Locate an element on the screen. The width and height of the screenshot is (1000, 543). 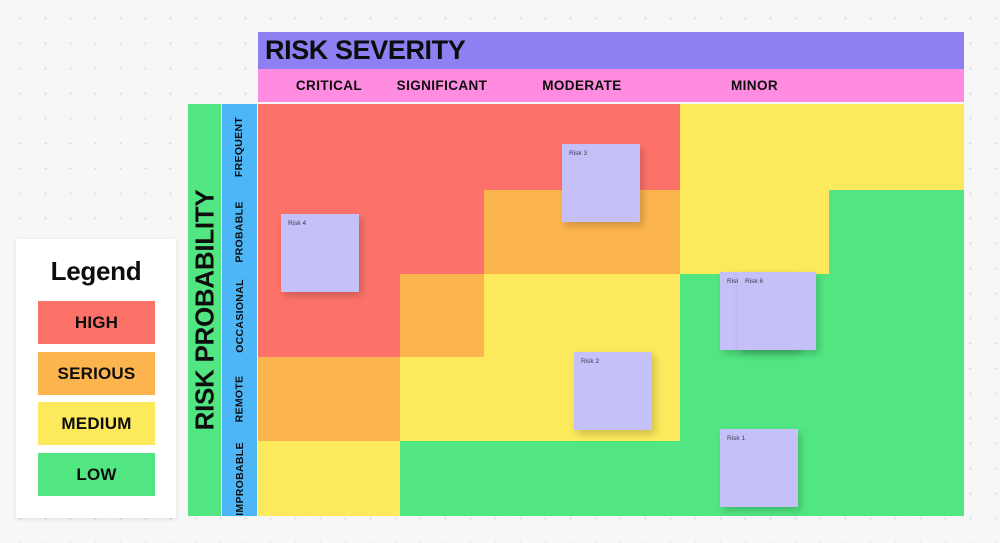
probability-row-label-3: OCCASIONAL is located at coordinates (239, 315).